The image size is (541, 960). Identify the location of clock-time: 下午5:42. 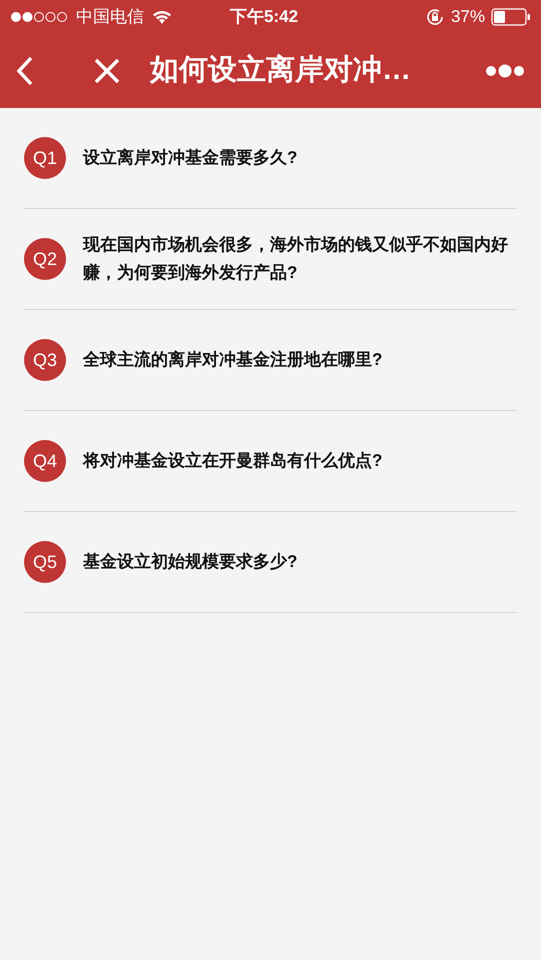
(264, 17).